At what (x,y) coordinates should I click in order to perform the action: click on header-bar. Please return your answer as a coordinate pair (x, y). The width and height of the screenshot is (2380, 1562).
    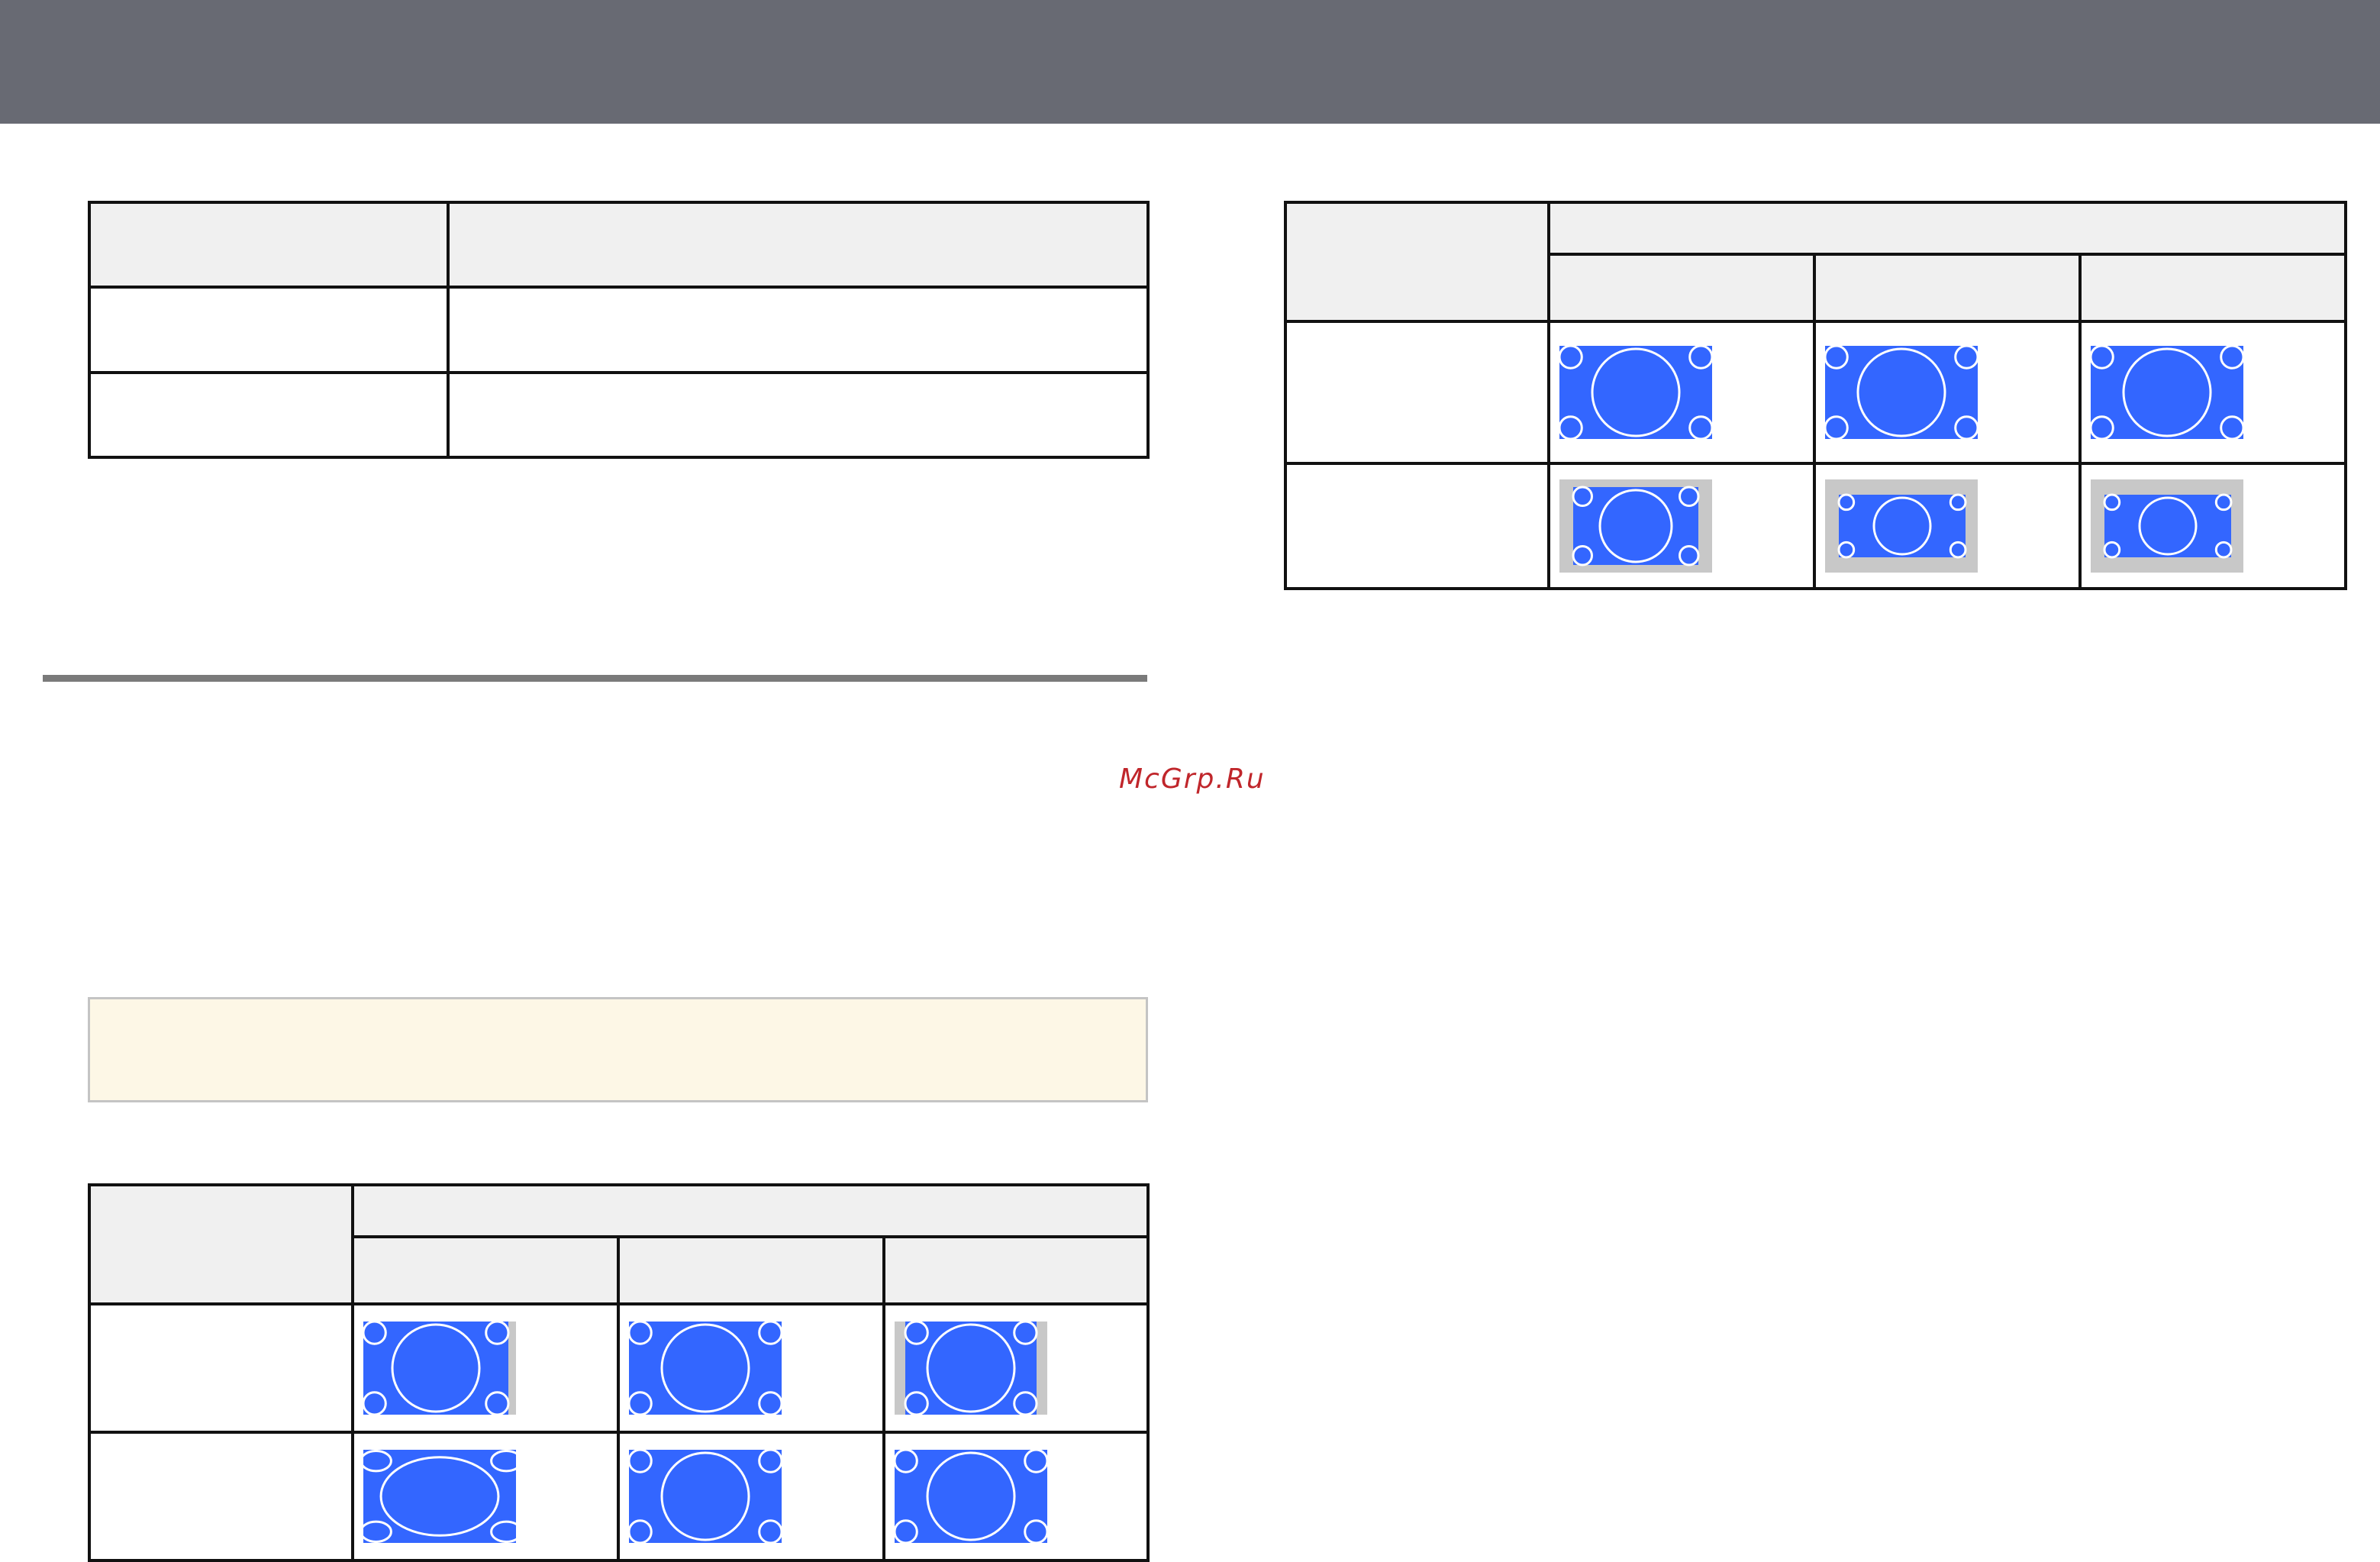
    Looking at the image, I should click on (1190, 62).